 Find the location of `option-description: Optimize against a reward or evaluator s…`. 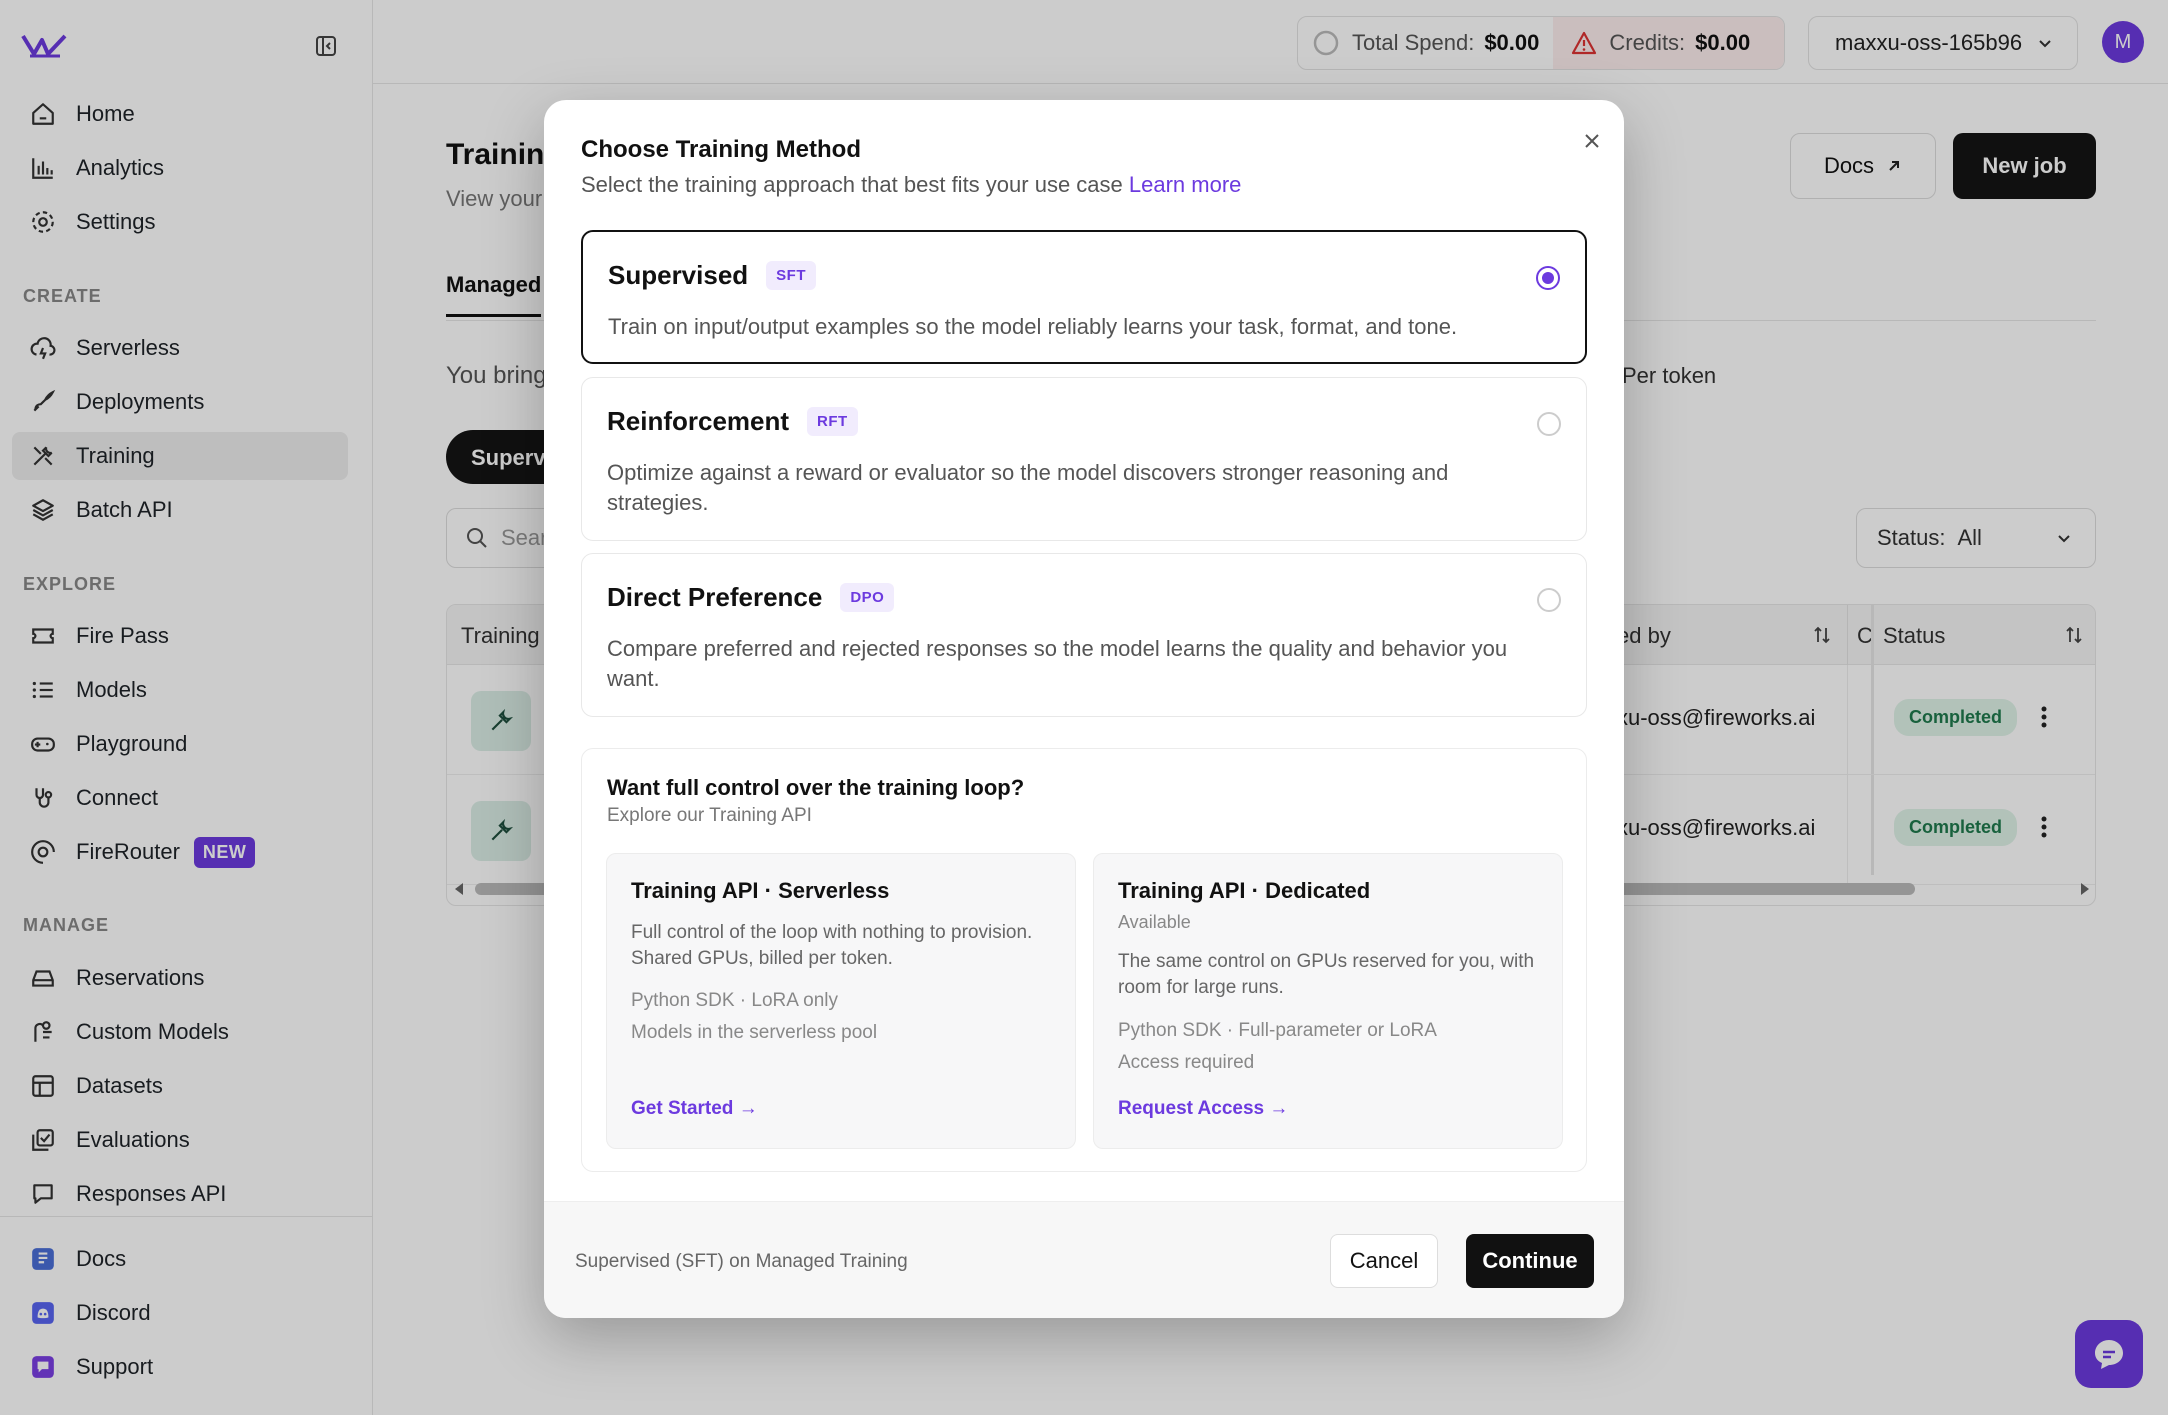

option-description: Optimize against a reward or evaluator s… is located at coordinates (1028, 487).